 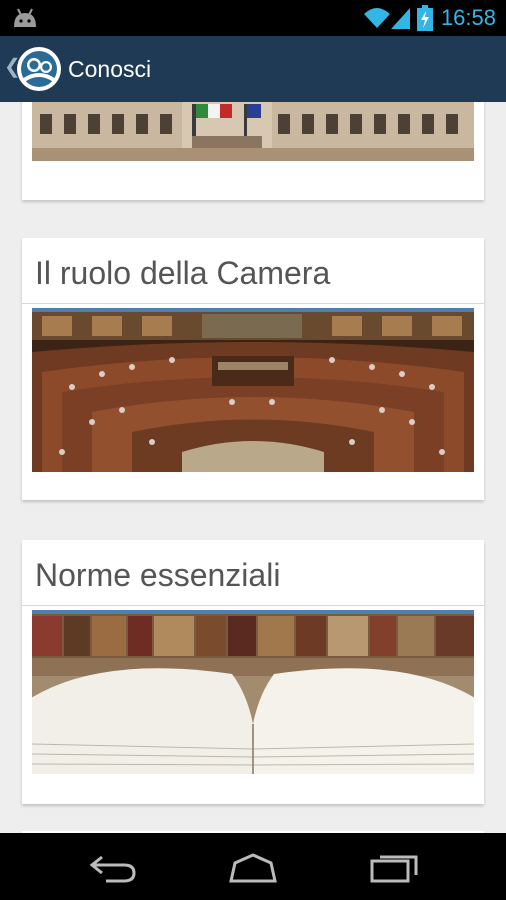 I want to click on status-clock: 16:58, so click(x=468, y=17).